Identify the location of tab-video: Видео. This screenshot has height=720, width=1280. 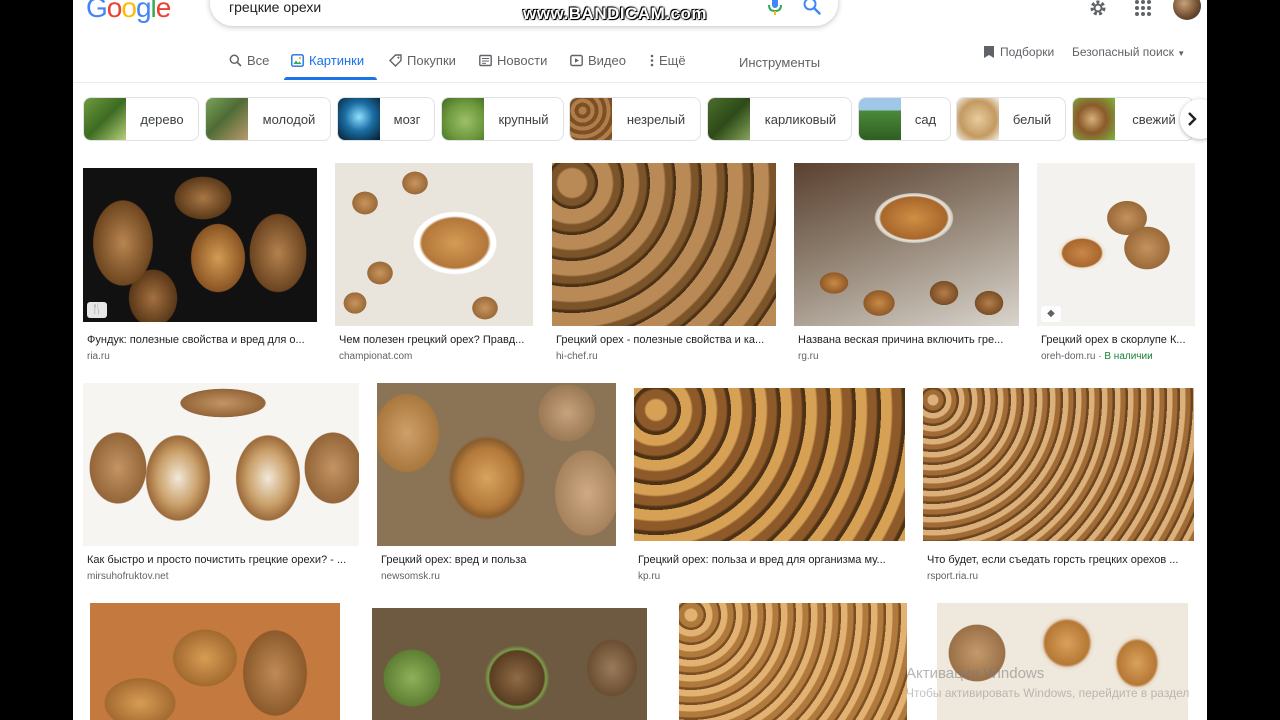
(598, 60).